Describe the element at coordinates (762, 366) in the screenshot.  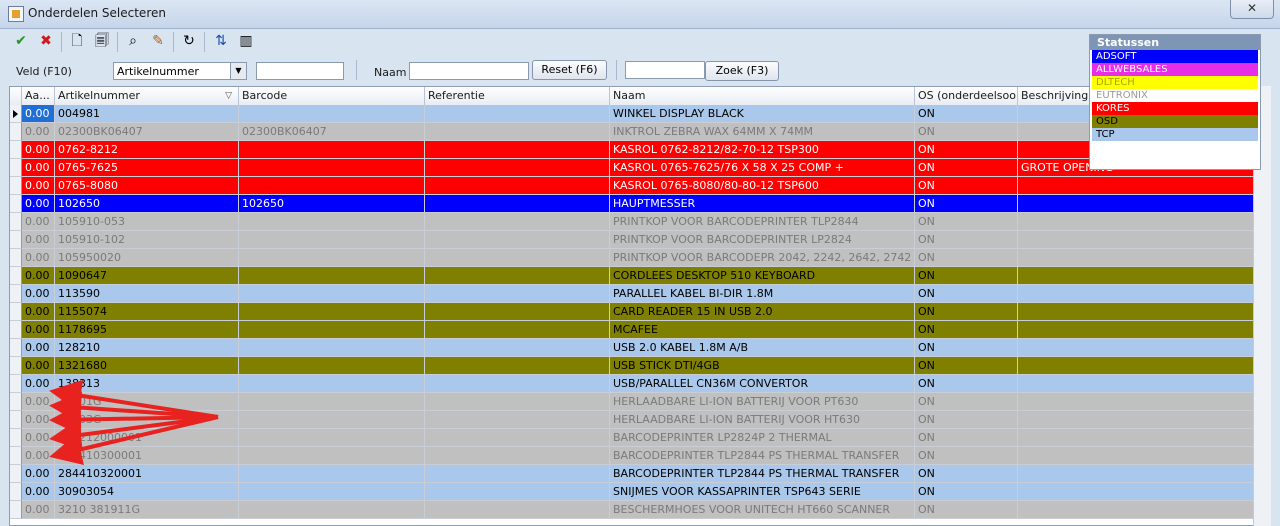
I see `cell-naam: USB STICK DTI/4GB` at that location.